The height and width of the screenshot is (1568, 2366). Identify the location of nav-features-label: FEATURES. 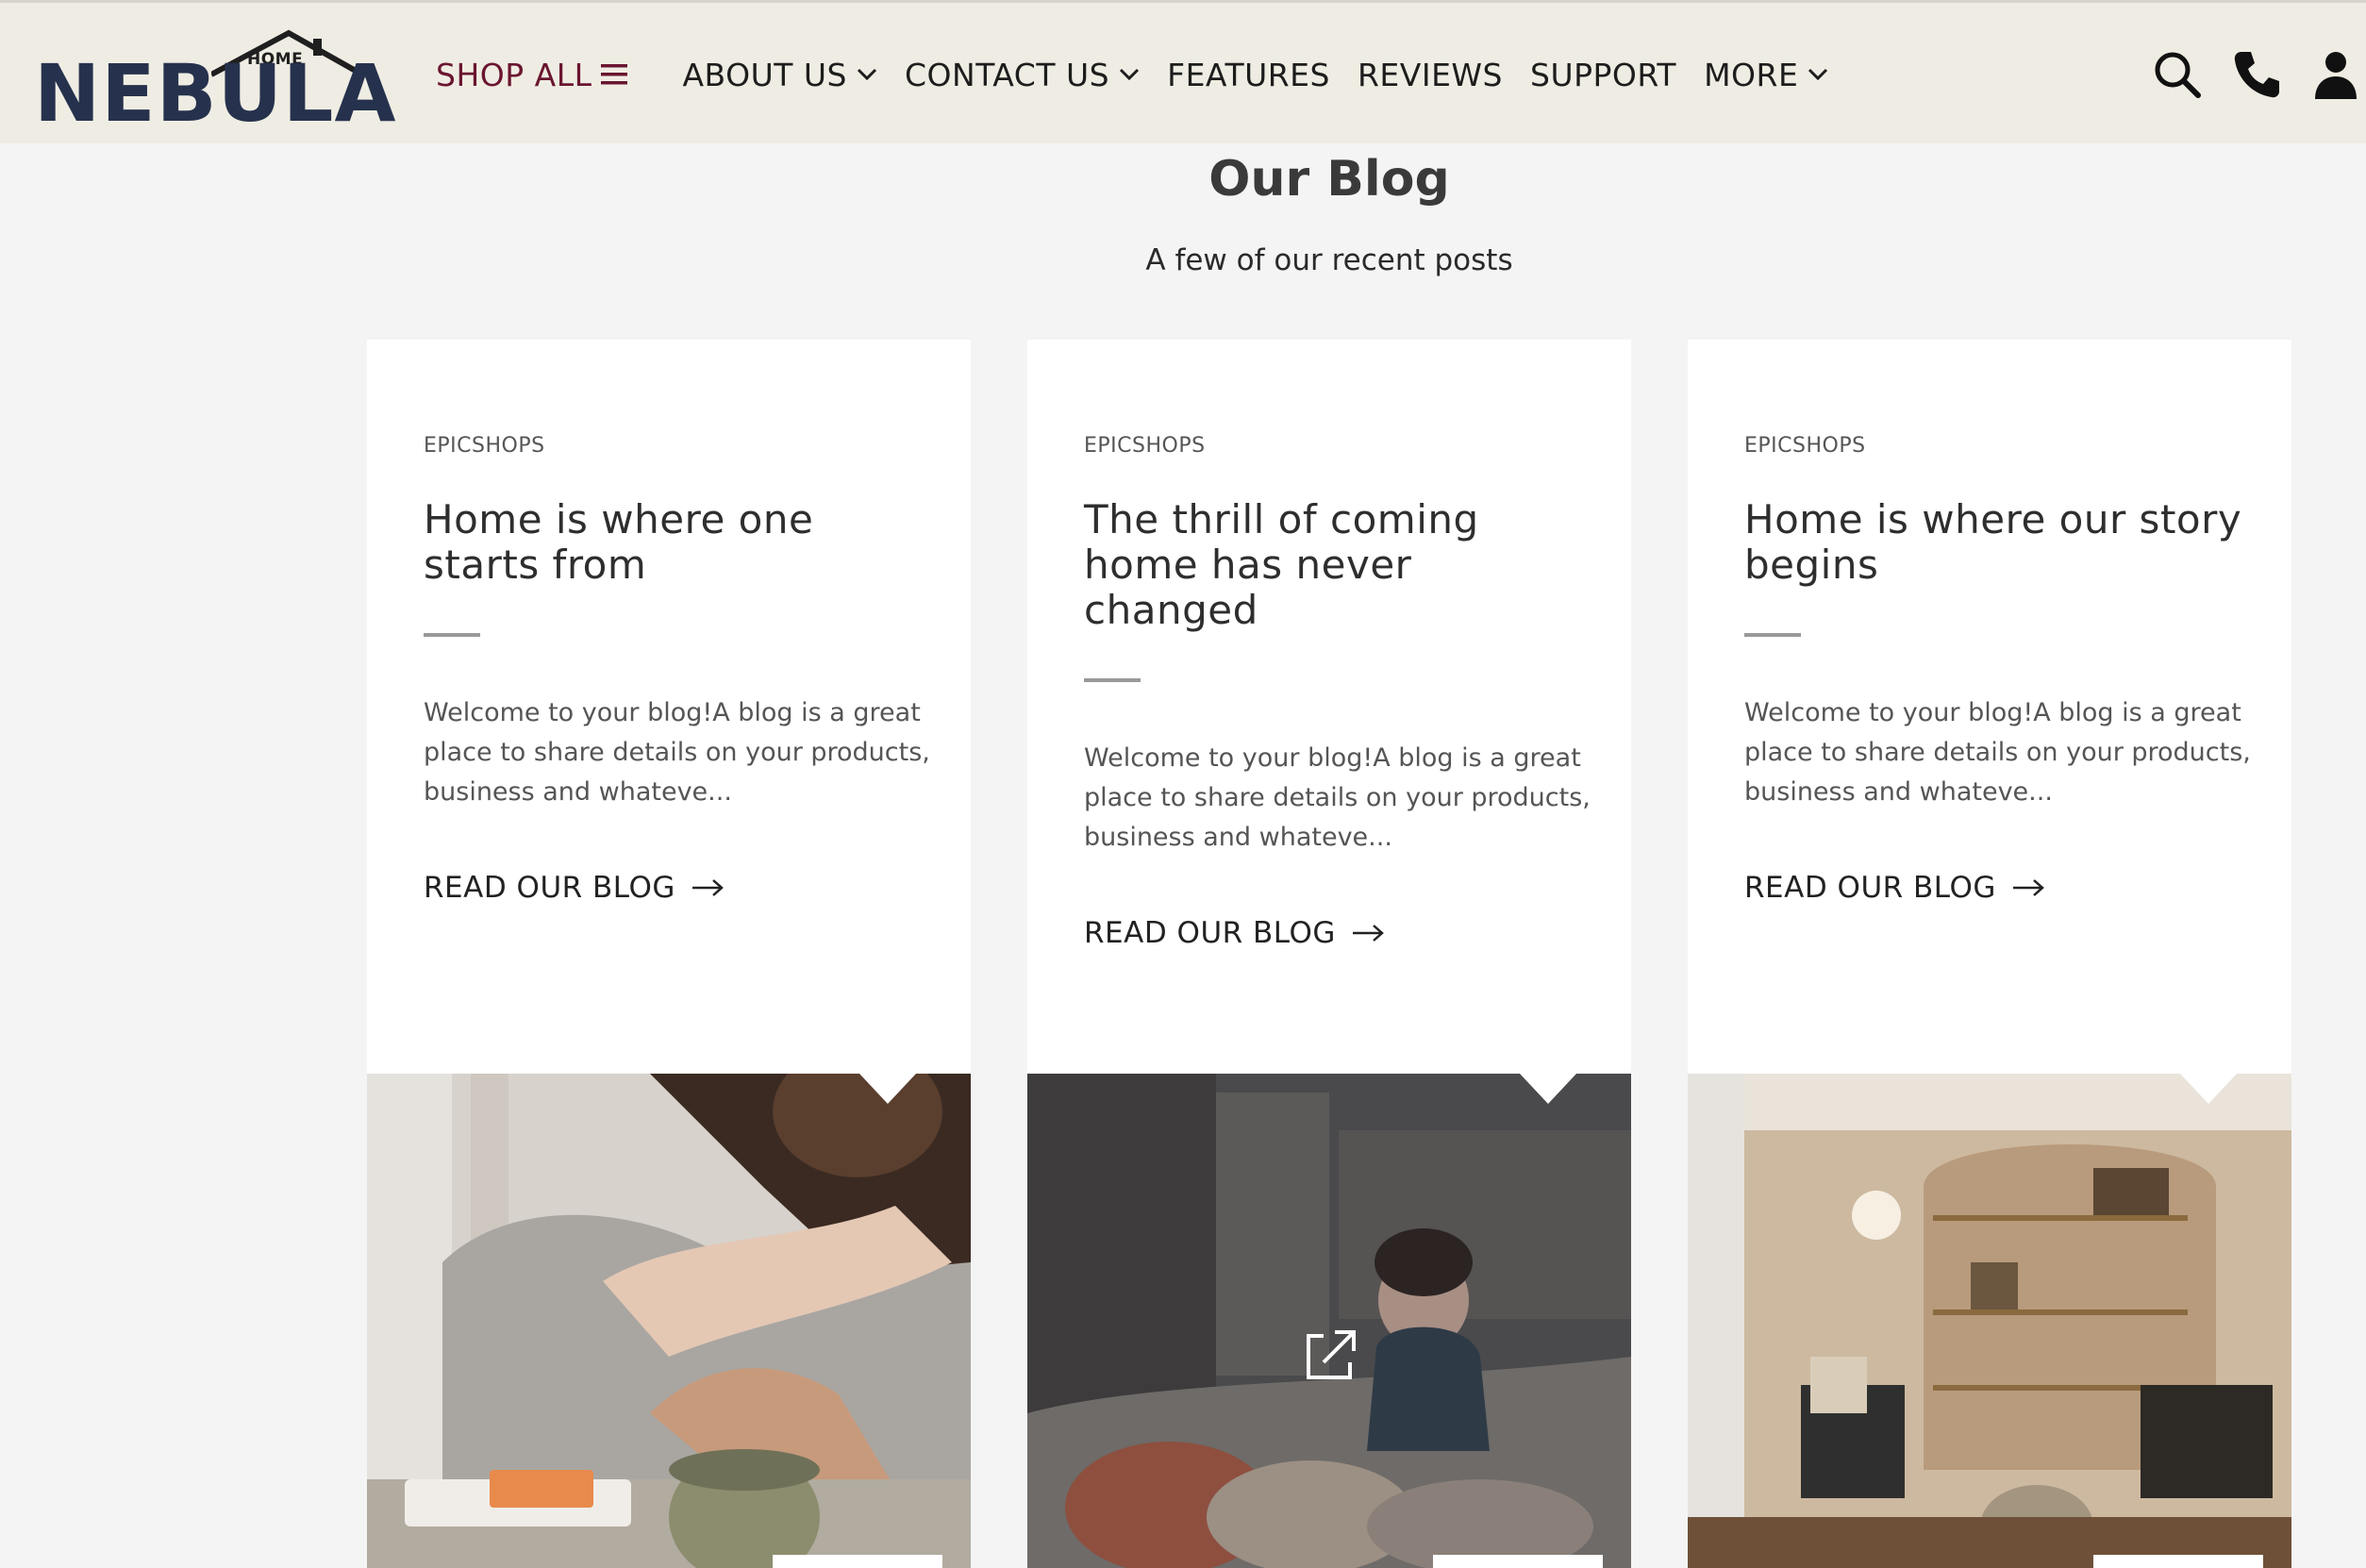
(1248, 74).